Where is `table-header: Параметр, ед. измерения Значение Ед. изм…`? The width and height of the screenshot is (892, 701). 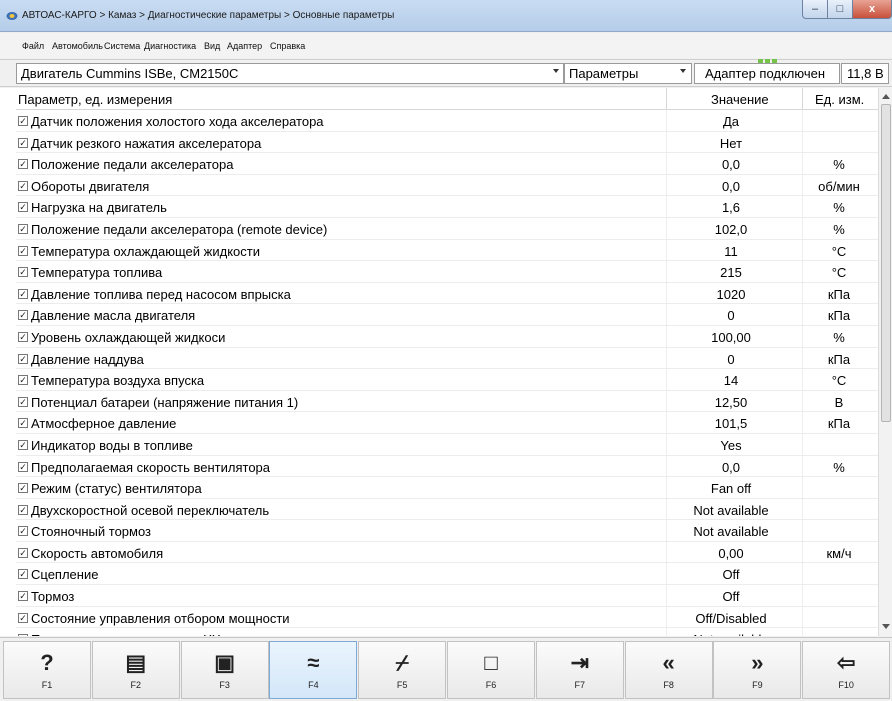
table-header: Параметр, ед. измерения Значение Ед. изм… is located at coordinates (447, 99).